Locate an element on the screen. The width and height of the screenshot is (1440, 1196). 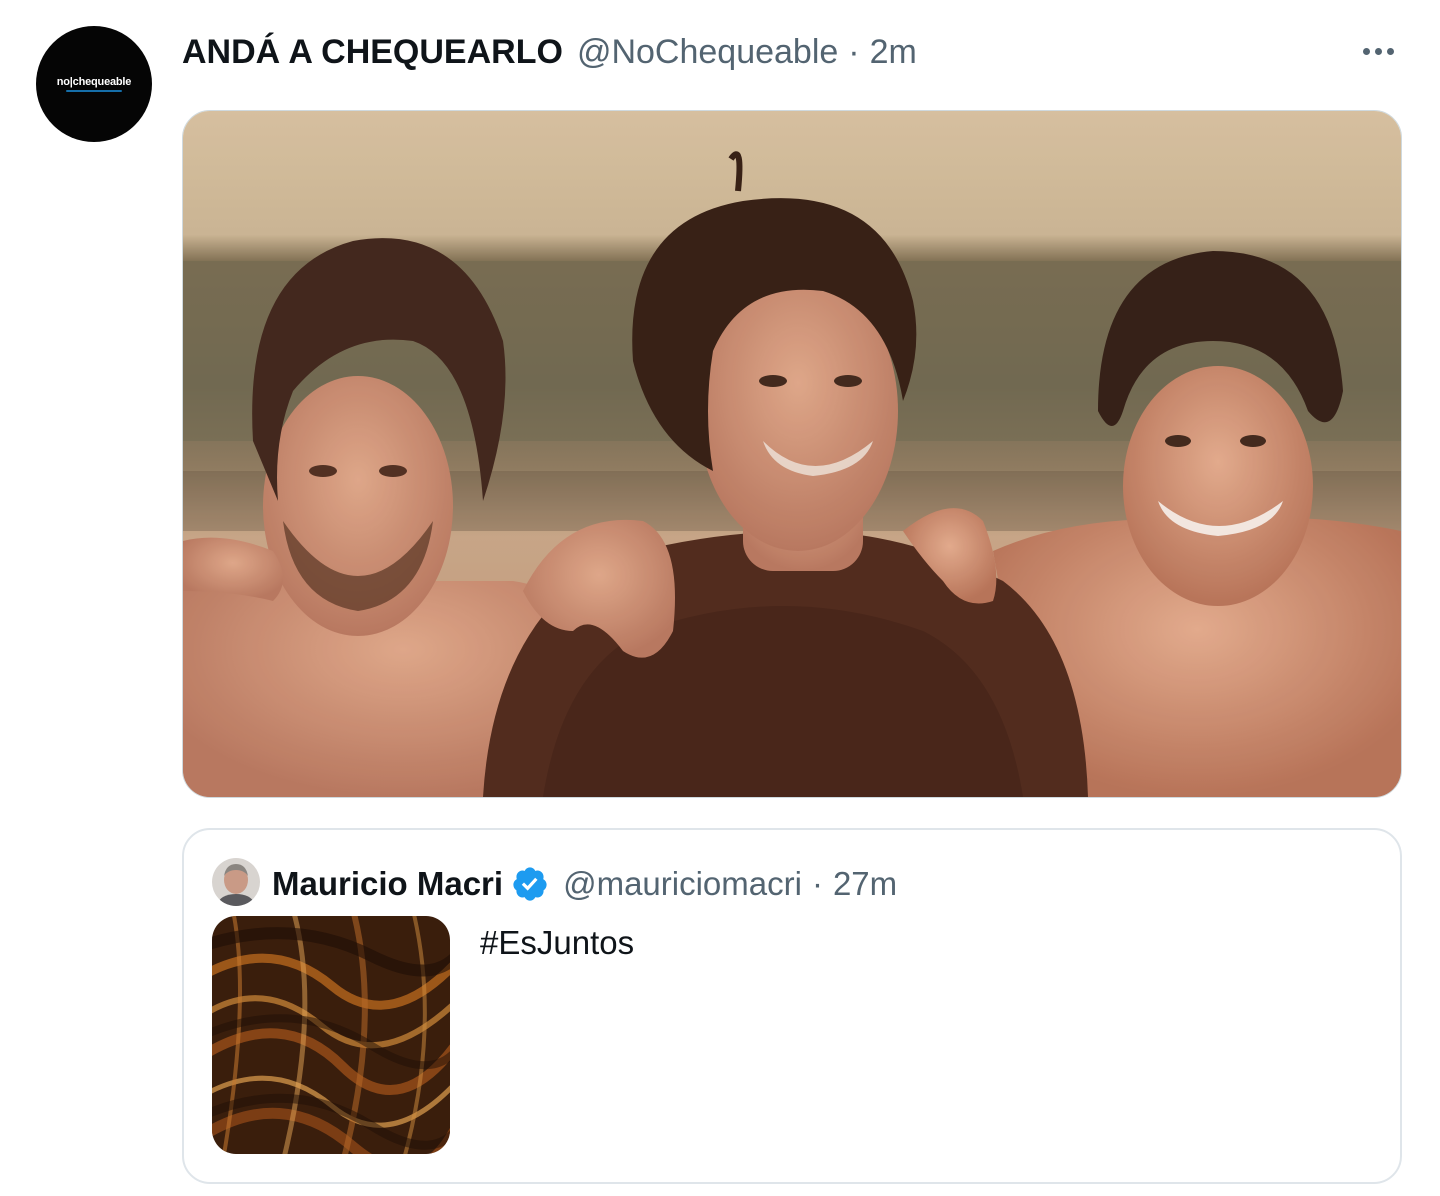
quoted-author-avatar is located at coordinates (236, 882).